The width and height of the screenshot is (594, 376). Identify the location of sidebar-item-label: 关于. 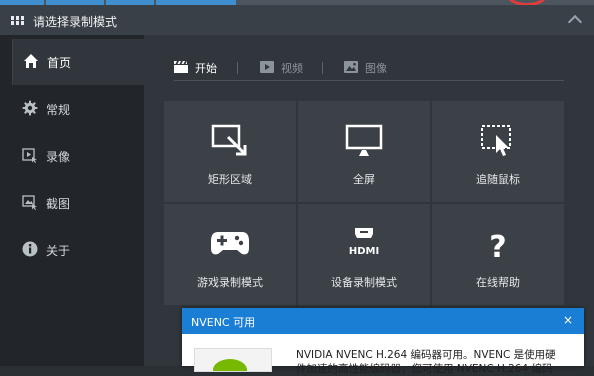
(58, 251).